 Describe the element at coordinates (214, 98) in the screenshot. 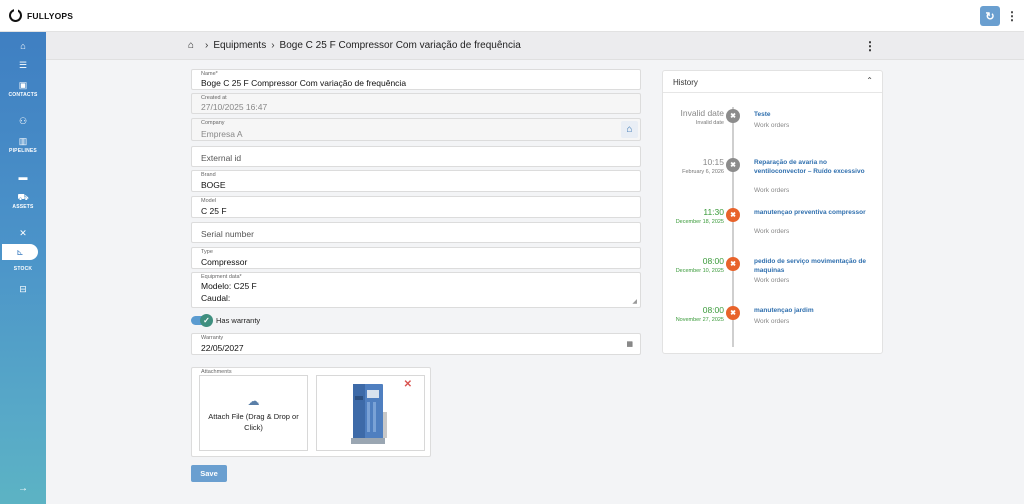

I see `field-label: Created at` at that location.